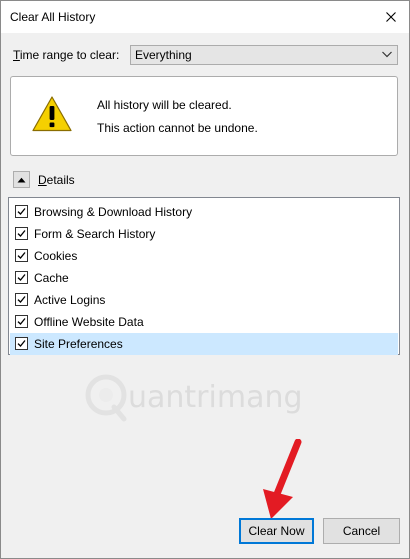 Image resolution: width=410 pixels, height=559 pixels. Describe the element at coordinates (70, 300) in the screenshot. I see `item-label: Active Logins` at that location.